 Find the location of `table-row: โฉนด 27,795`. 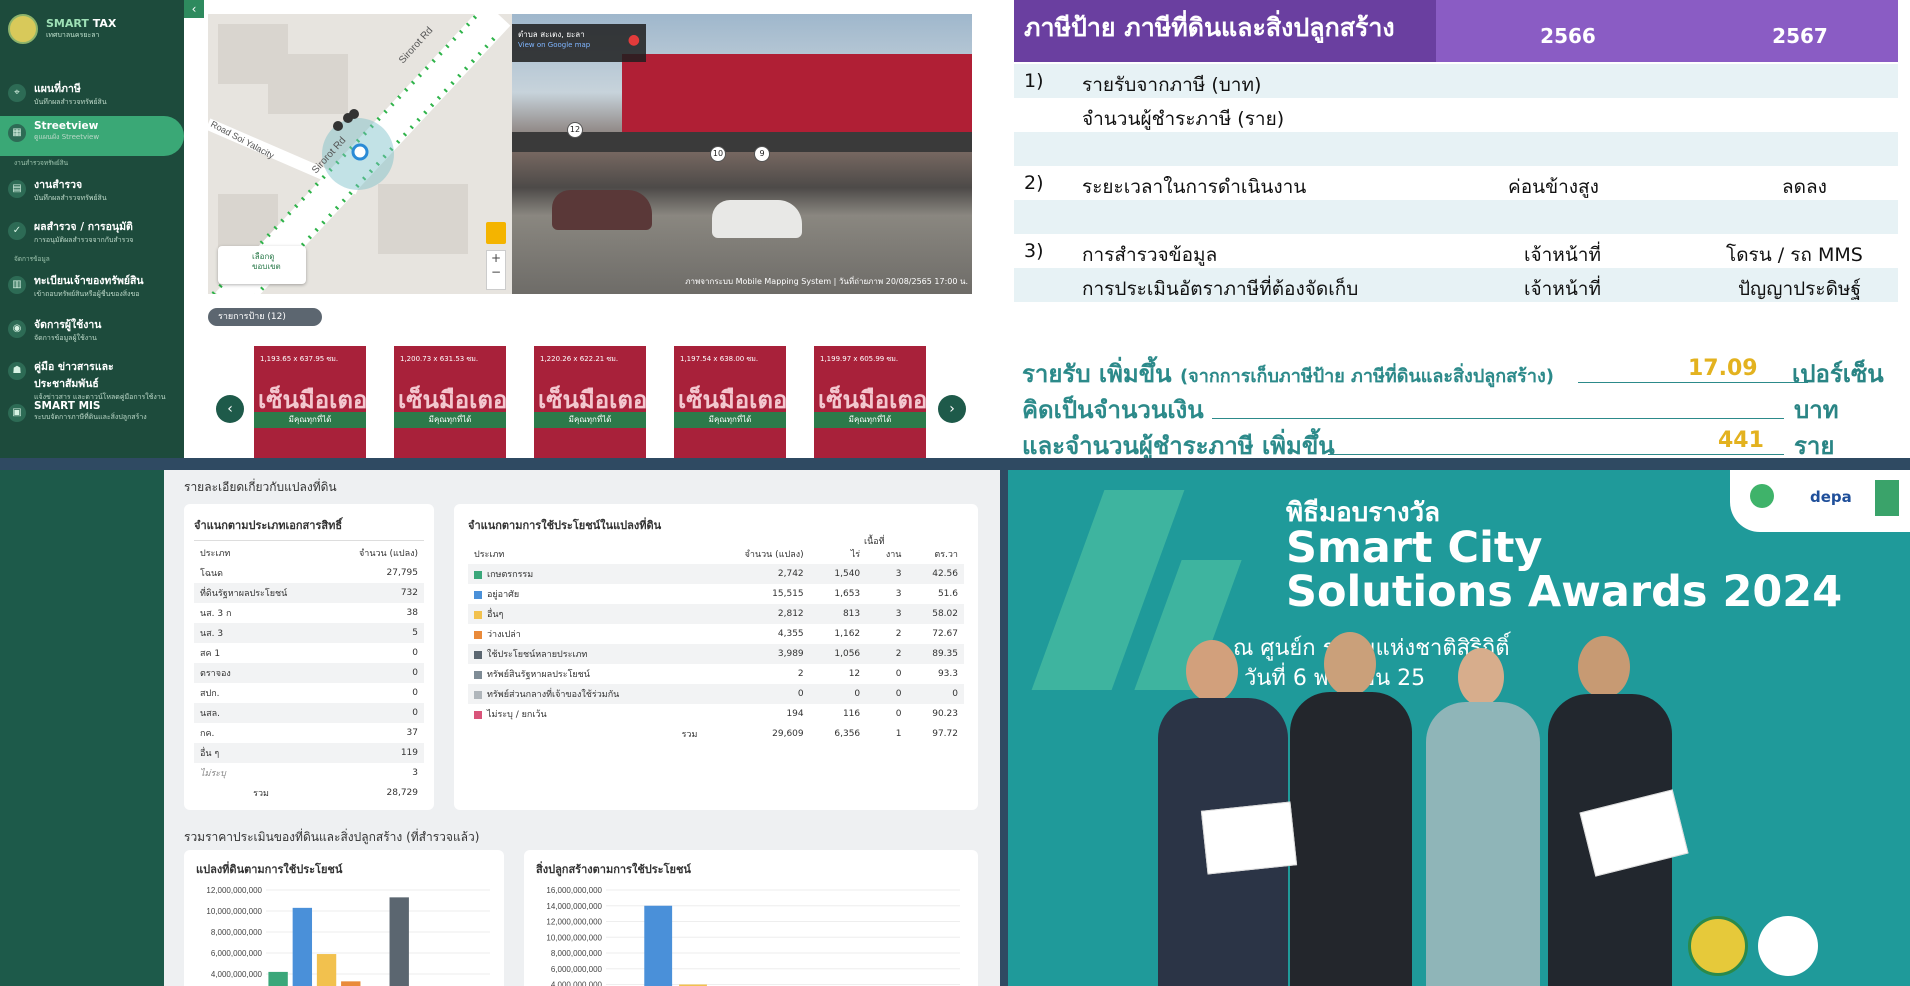

table-row: โฉนด 27,795 is located at coordinates (309, 573).